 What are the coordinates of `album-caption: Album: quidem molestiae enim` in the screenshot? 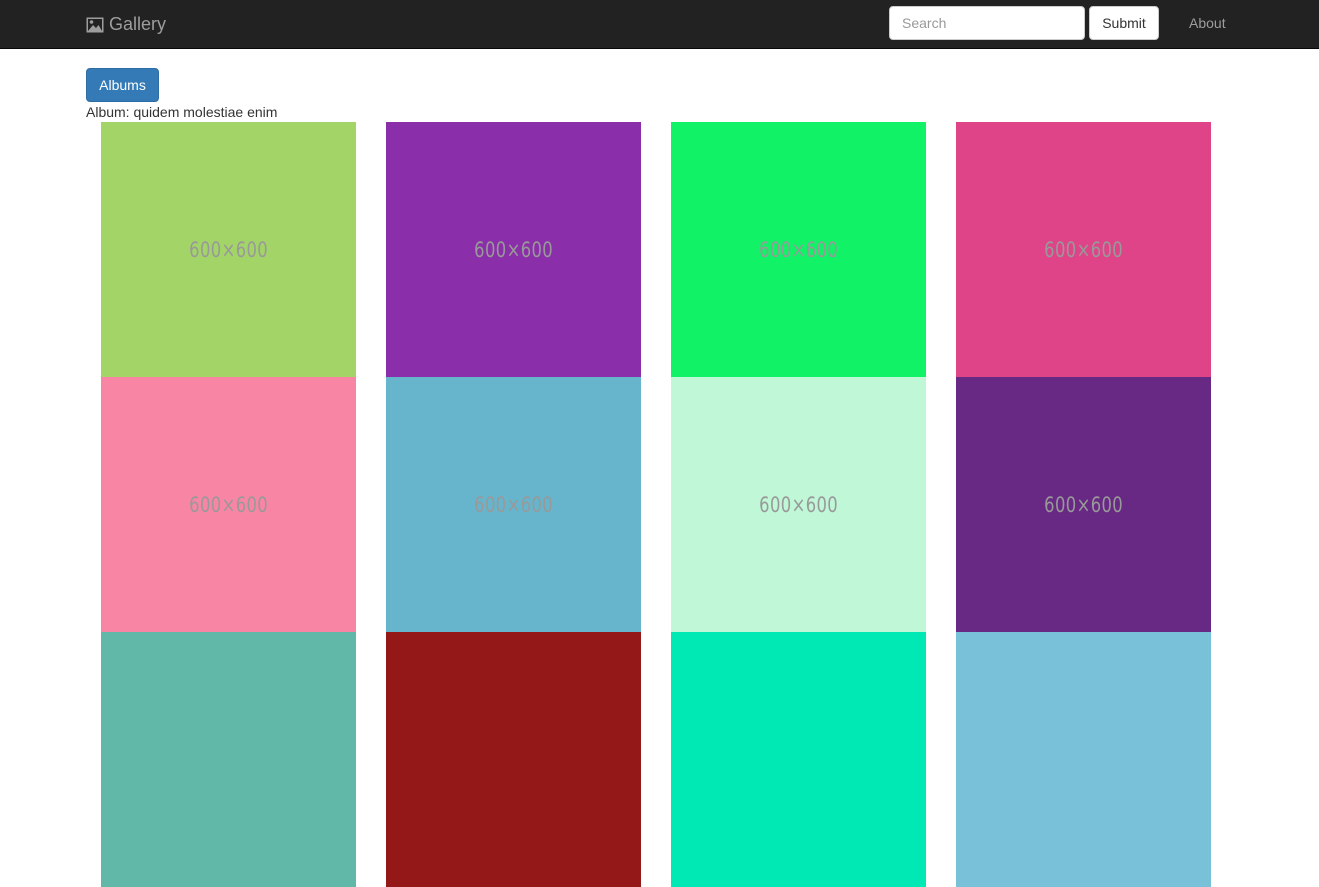 It's located at (182, 112).